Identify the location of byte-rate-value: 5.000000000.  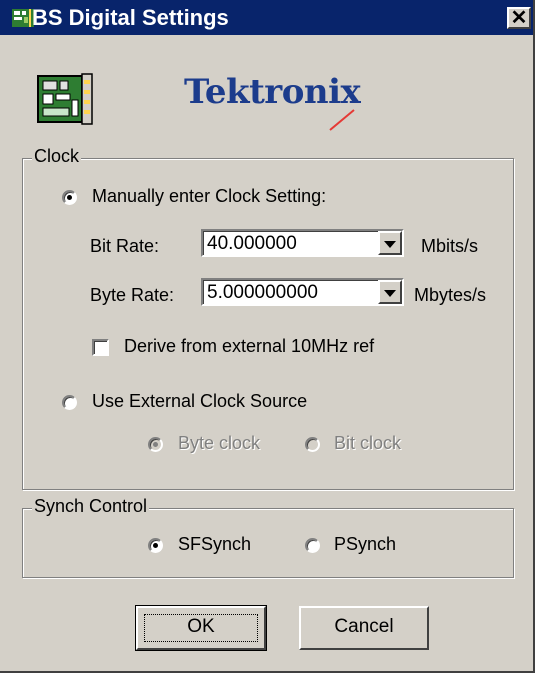
(262, 293).